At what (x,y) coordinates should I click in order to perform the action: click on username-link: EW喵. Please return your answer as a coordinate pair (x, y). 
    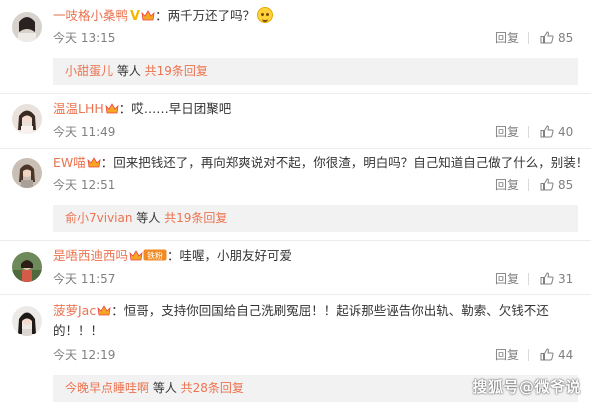
    Looking at the image, I should click on (69, 162).